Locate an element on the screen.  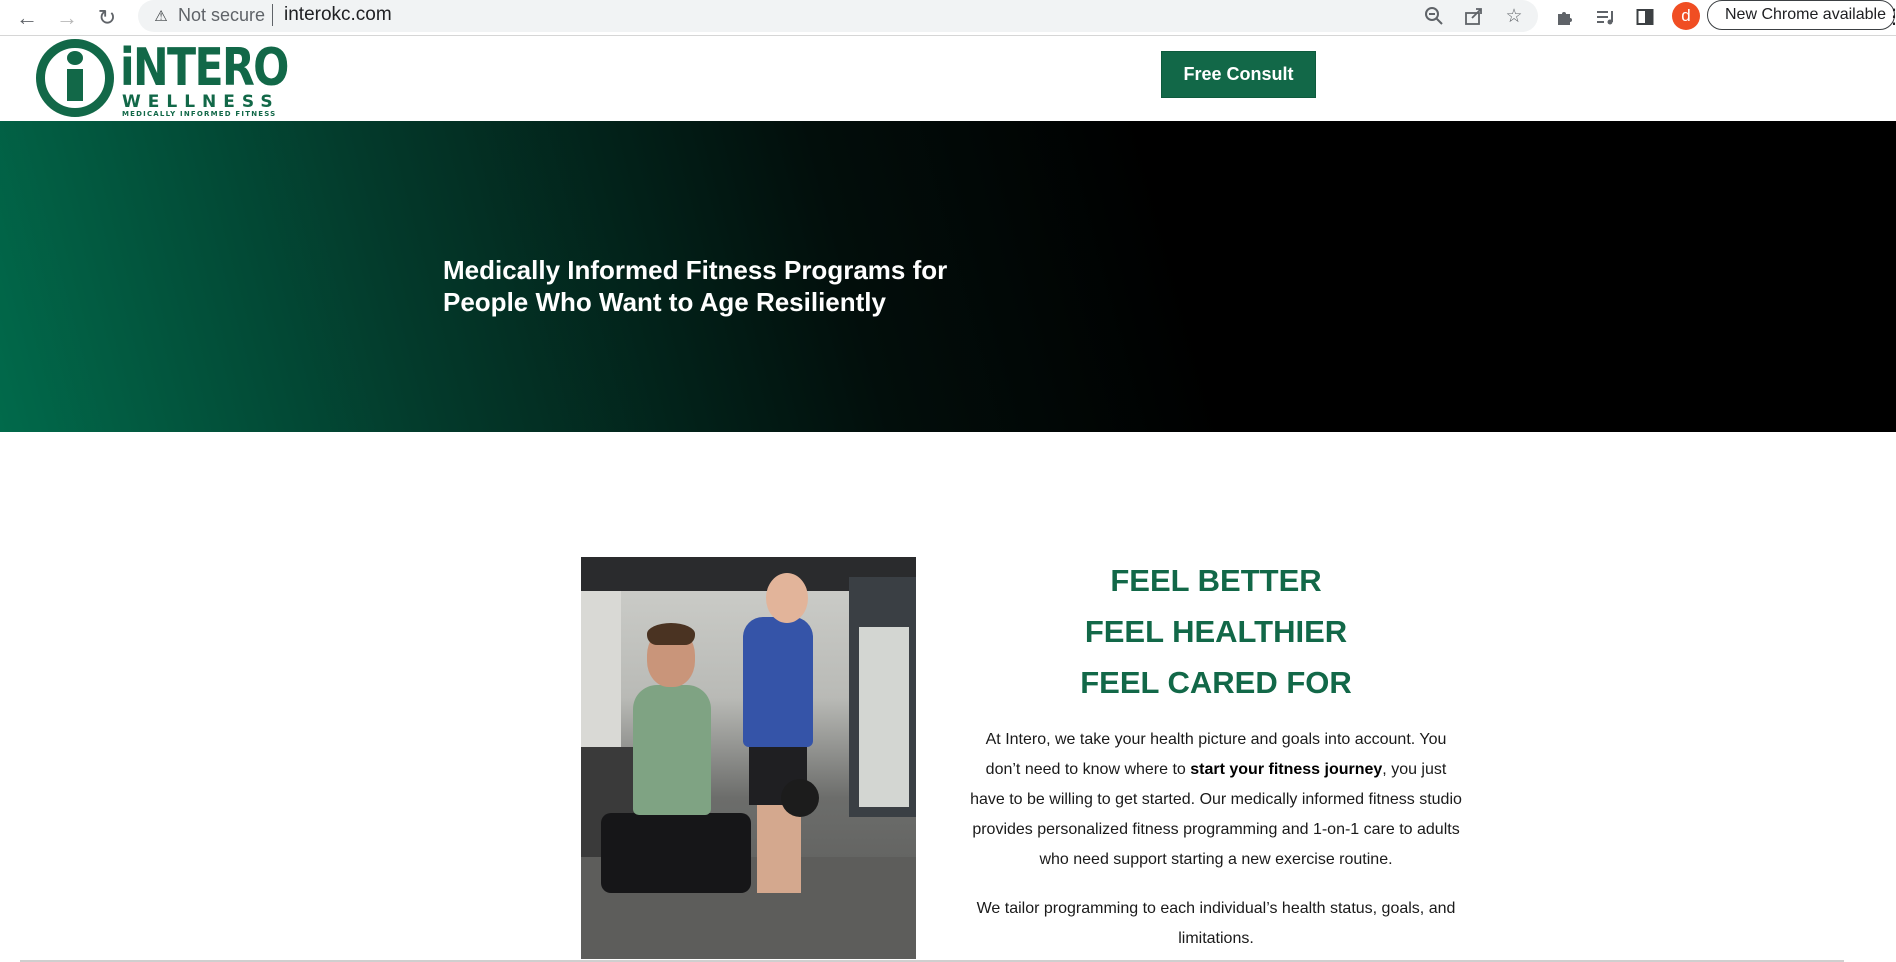
photo-kettlebell is located at coordinates (800, 798).